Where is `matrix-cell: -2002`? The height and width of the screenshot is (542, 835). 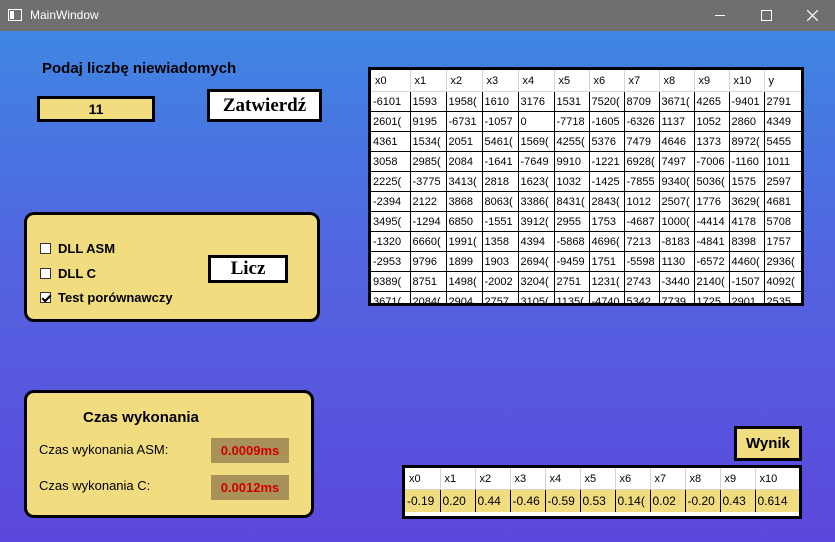
matrix-cell: -2002 is located at coordinates (500, 281).